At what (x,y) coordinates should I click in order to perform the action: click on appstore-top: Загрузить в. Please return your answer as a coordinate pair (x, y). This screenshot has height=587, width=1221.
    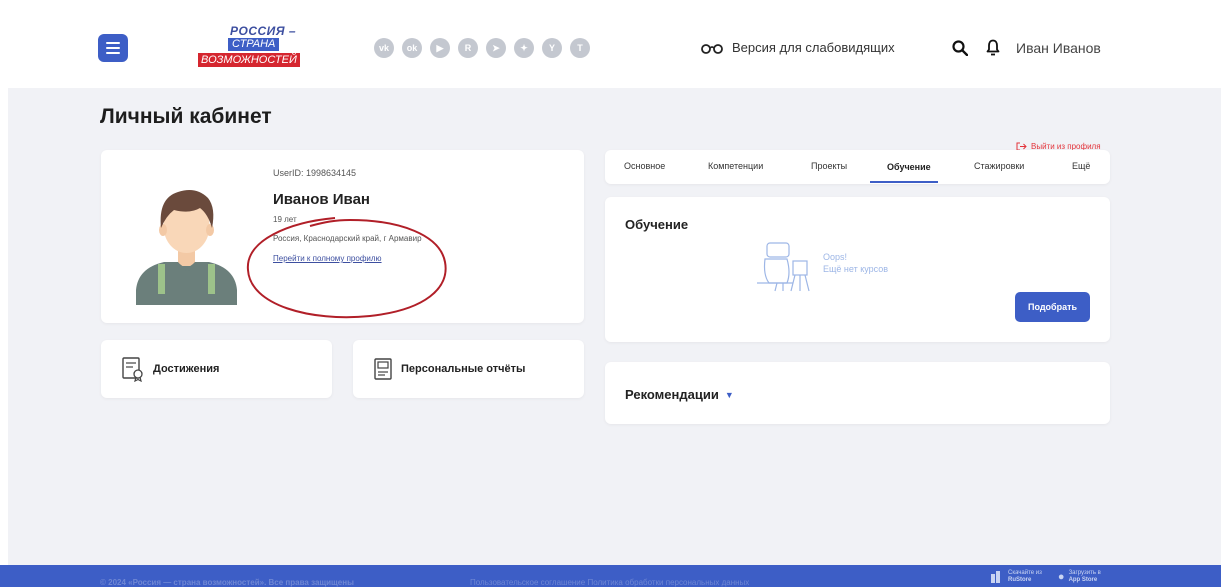
    Looking at the image, I should click on (1084, 573).